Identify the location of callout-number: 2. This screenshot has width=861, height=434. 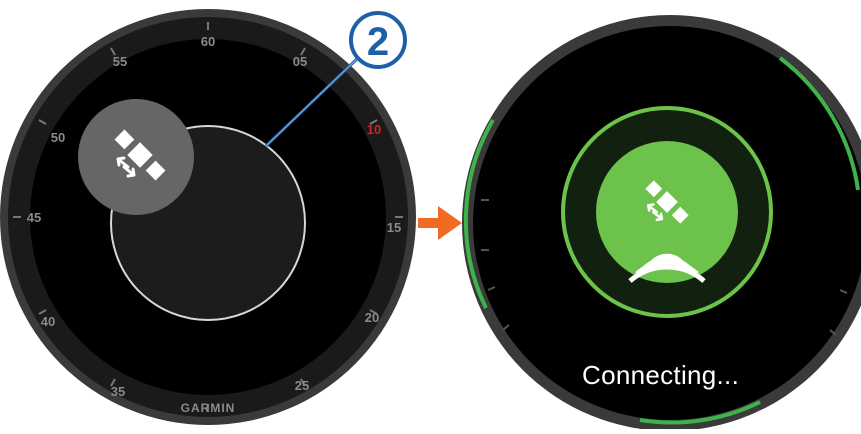
(378, 42).